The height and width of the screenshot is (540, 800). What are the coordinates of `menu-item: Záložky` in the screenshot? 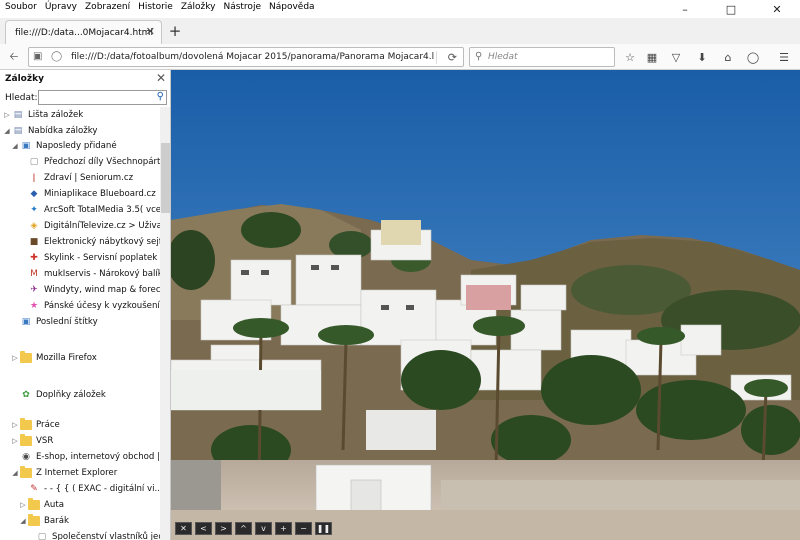 It's located at (198, 7).